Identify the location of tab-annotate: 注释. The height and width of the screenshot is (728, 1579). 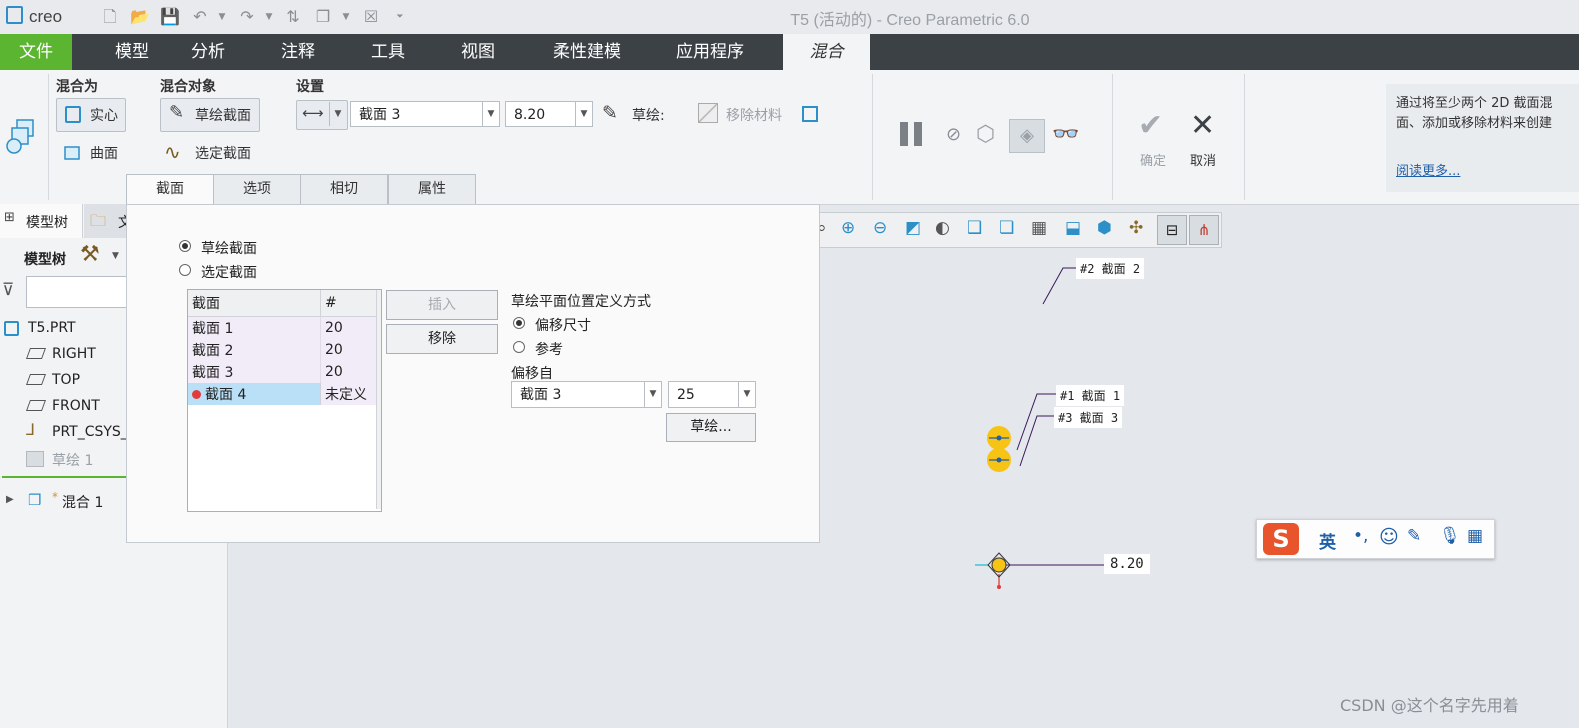
(298, 52).